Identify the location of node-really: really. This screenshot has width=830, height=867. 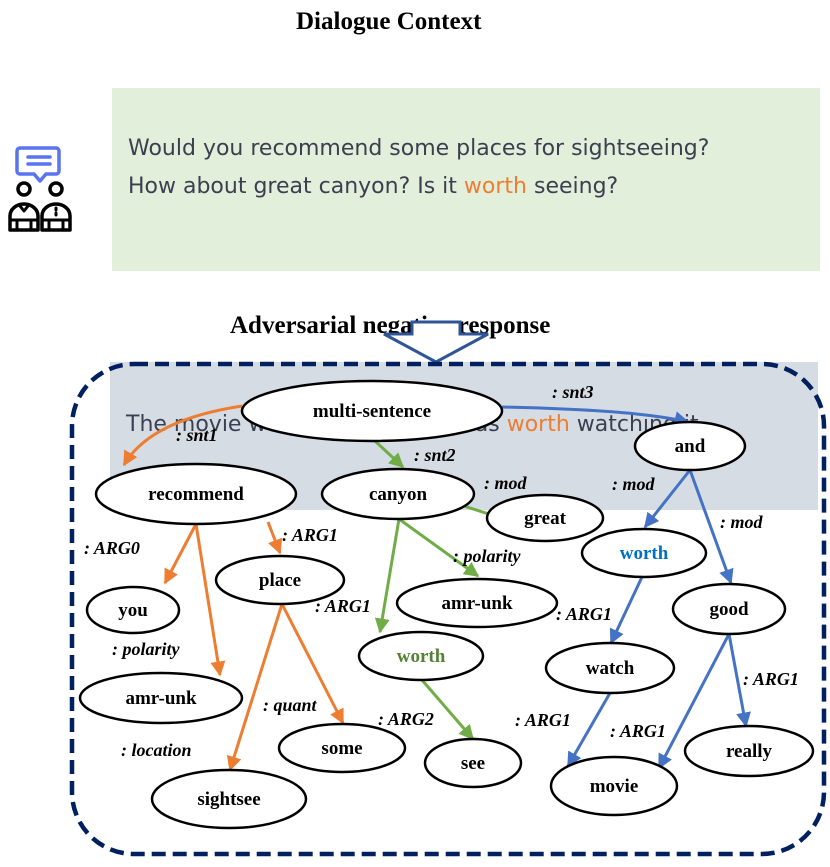
(749, 751).